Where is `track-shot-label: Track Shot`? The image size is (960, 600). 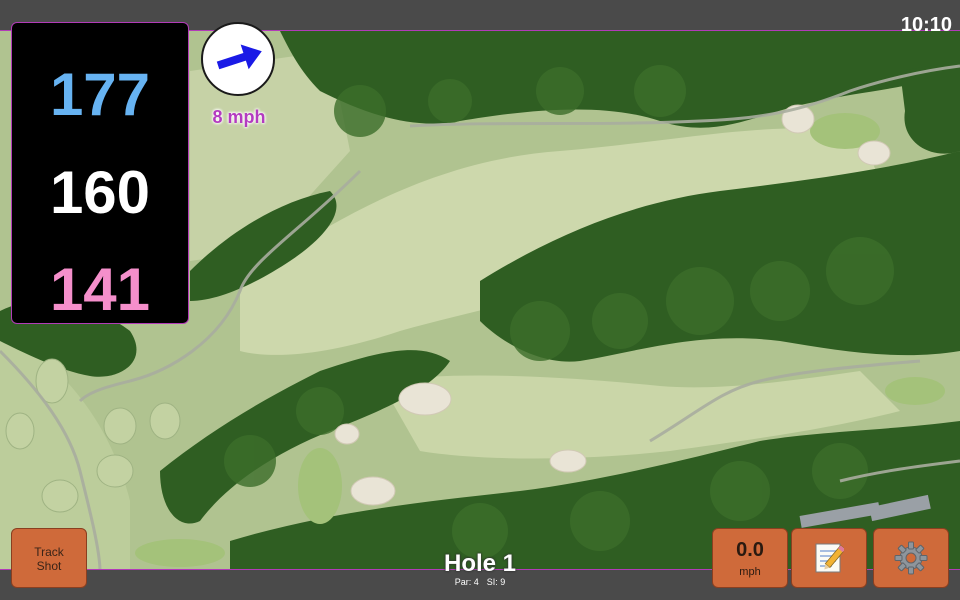
track-shot-label: Track Shot is located at coordinates (49, 559).